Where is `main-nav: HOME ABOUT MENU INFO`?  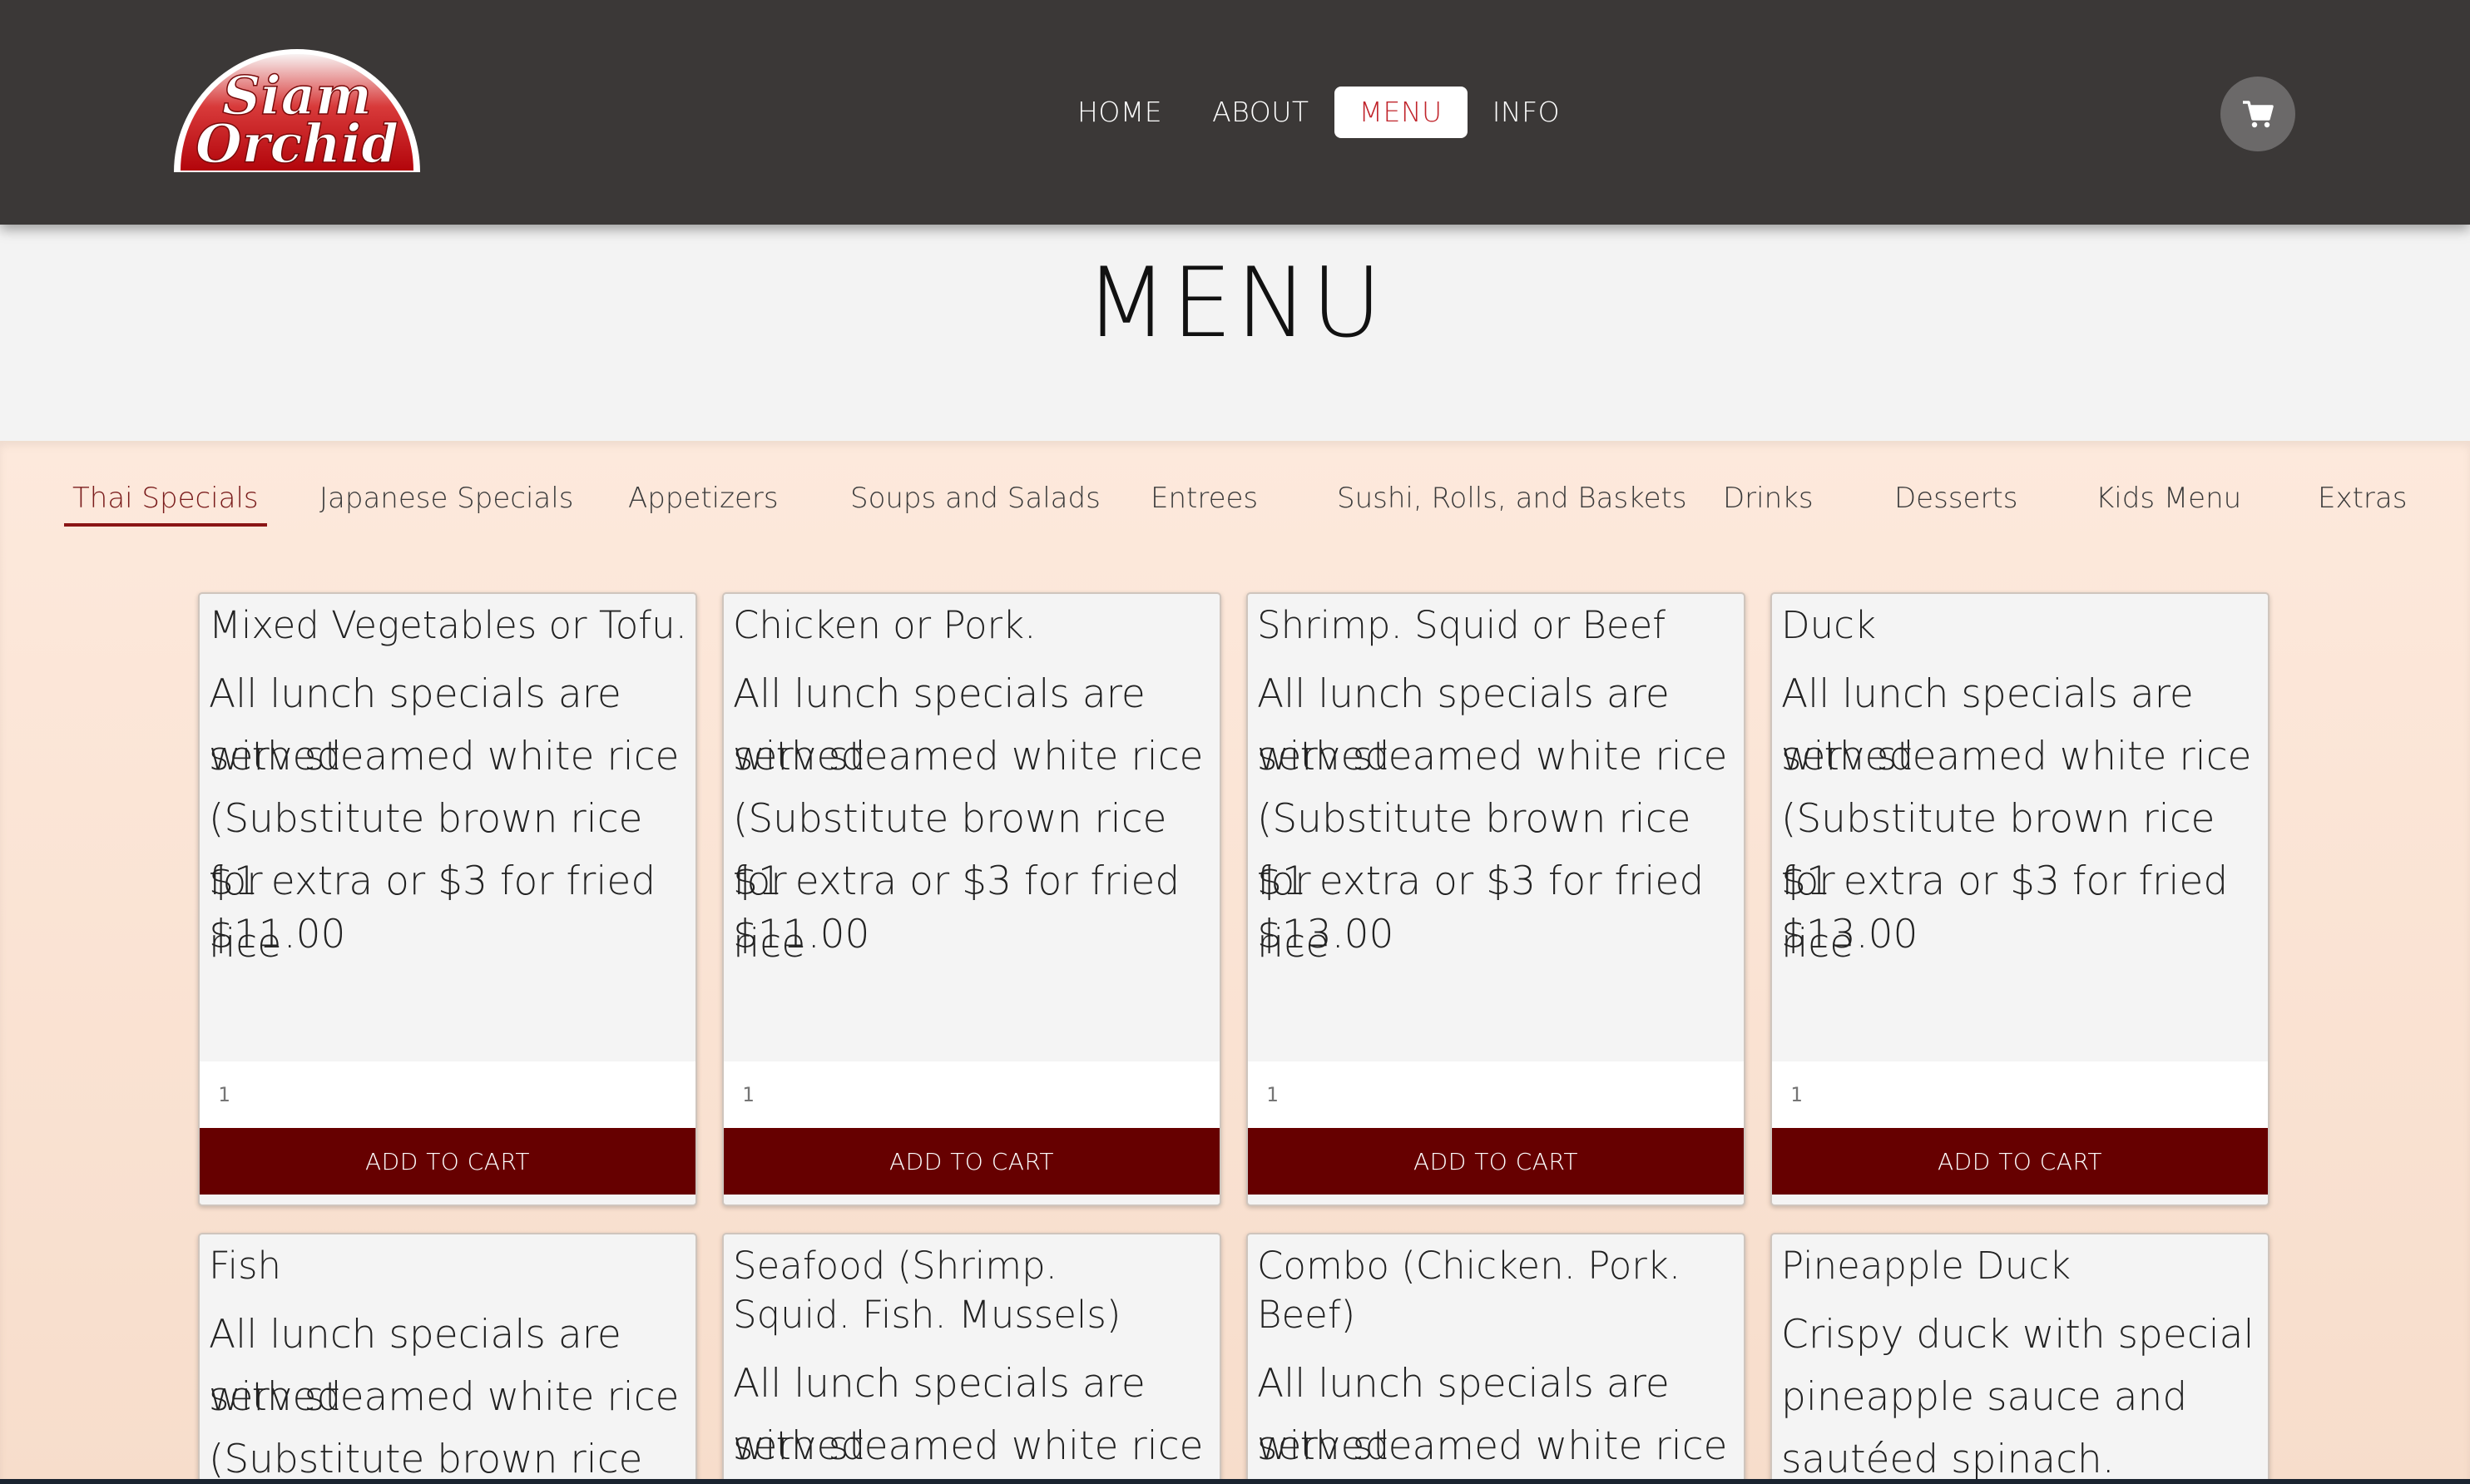 main-nav: HOME ABOUT MENU INFO is located at coordinates (1318, 113).